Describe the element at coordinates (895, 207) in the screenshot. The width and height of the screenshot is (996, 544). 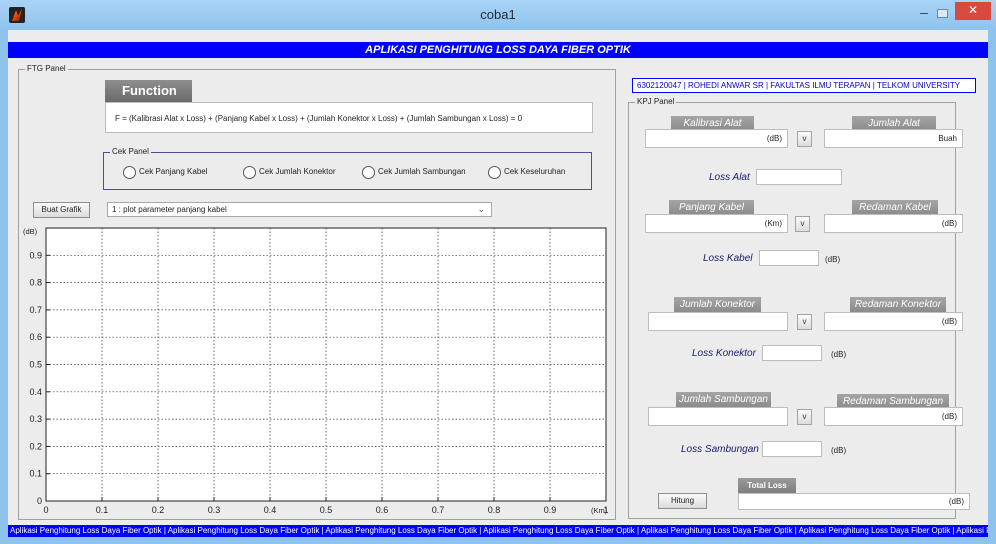
I see `redaman-kabel-header: Redaman Kabel` at that location.